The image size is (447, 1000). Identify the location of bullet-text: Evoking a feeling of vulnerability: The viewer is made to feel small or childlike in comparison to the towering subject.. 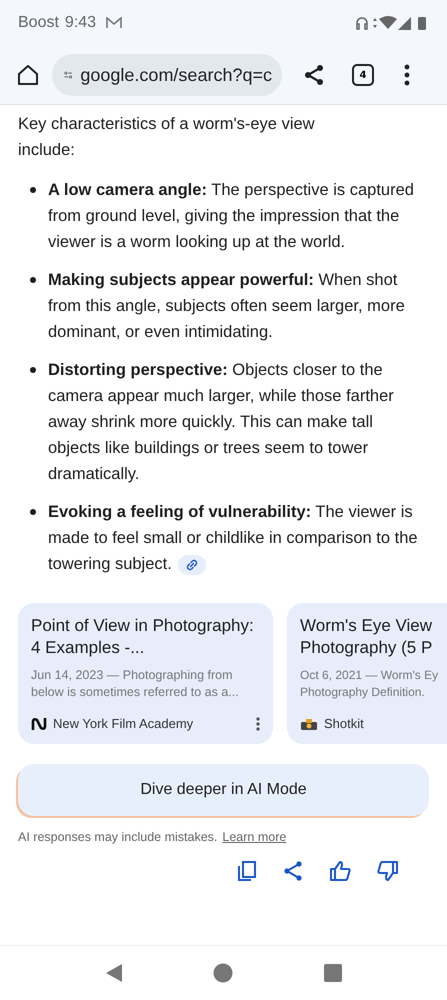
(233, 539).